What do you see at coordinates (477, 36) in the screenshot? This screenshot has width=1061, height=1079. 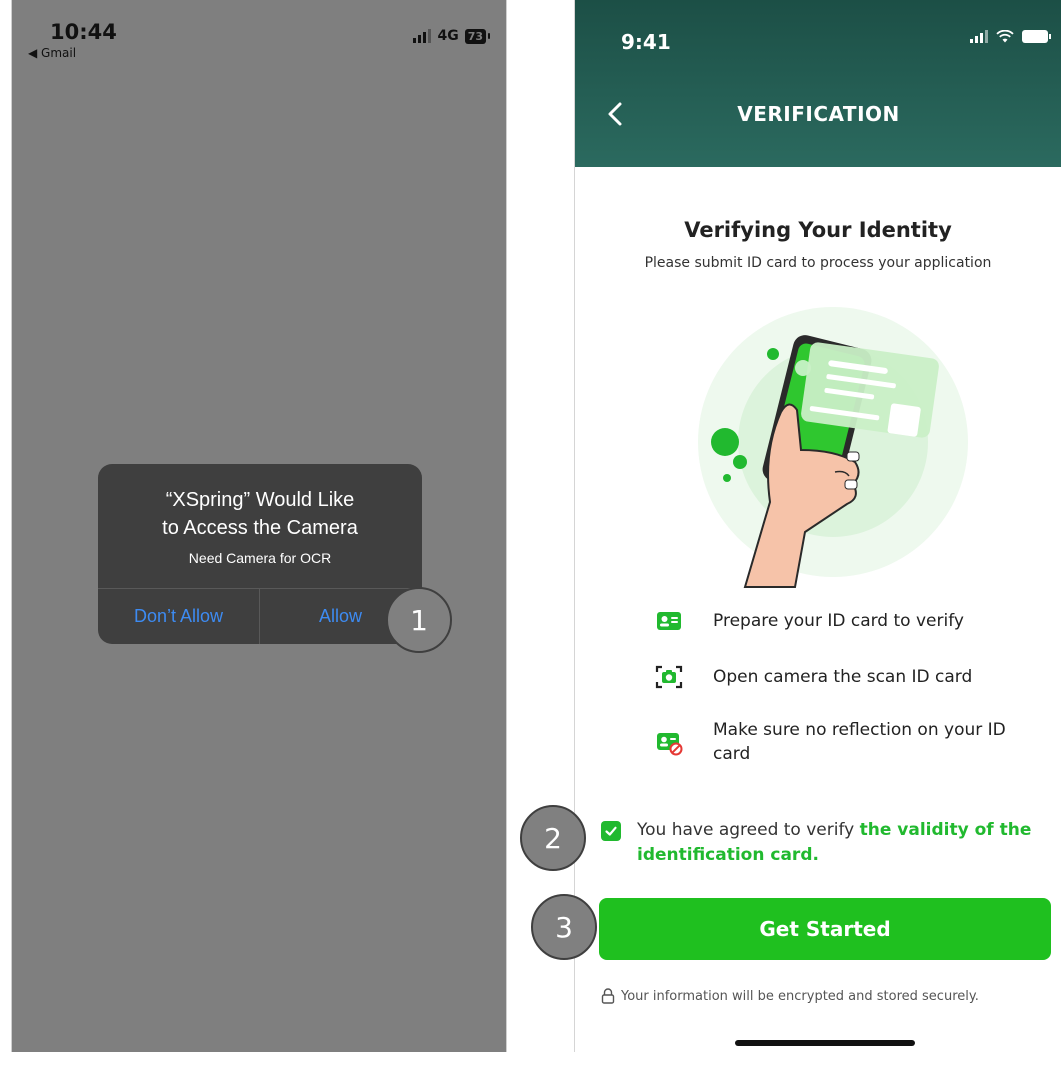 I see `battery-icon: 73` at bounding box center [477, 36].